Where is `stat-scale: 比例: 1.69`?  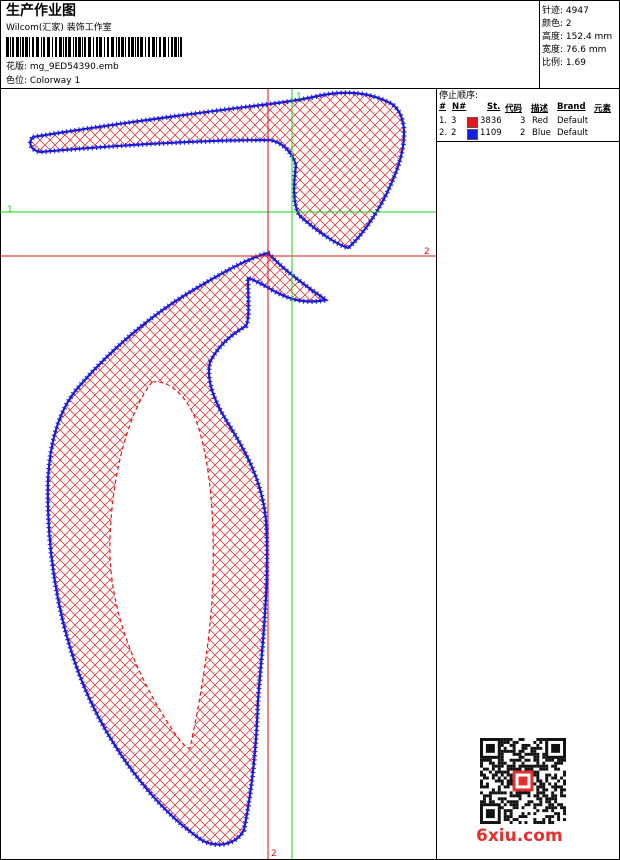
stat-scale: 比例: 1.69 is located at coordinates (564, 63).